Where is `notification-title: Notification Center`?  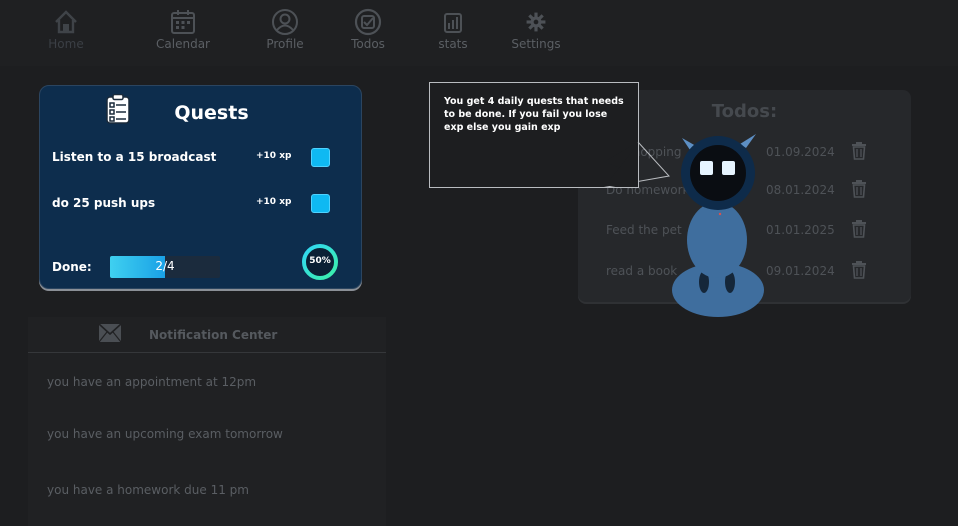
notification-title: Notification Center is located at coordinates (213, 335).